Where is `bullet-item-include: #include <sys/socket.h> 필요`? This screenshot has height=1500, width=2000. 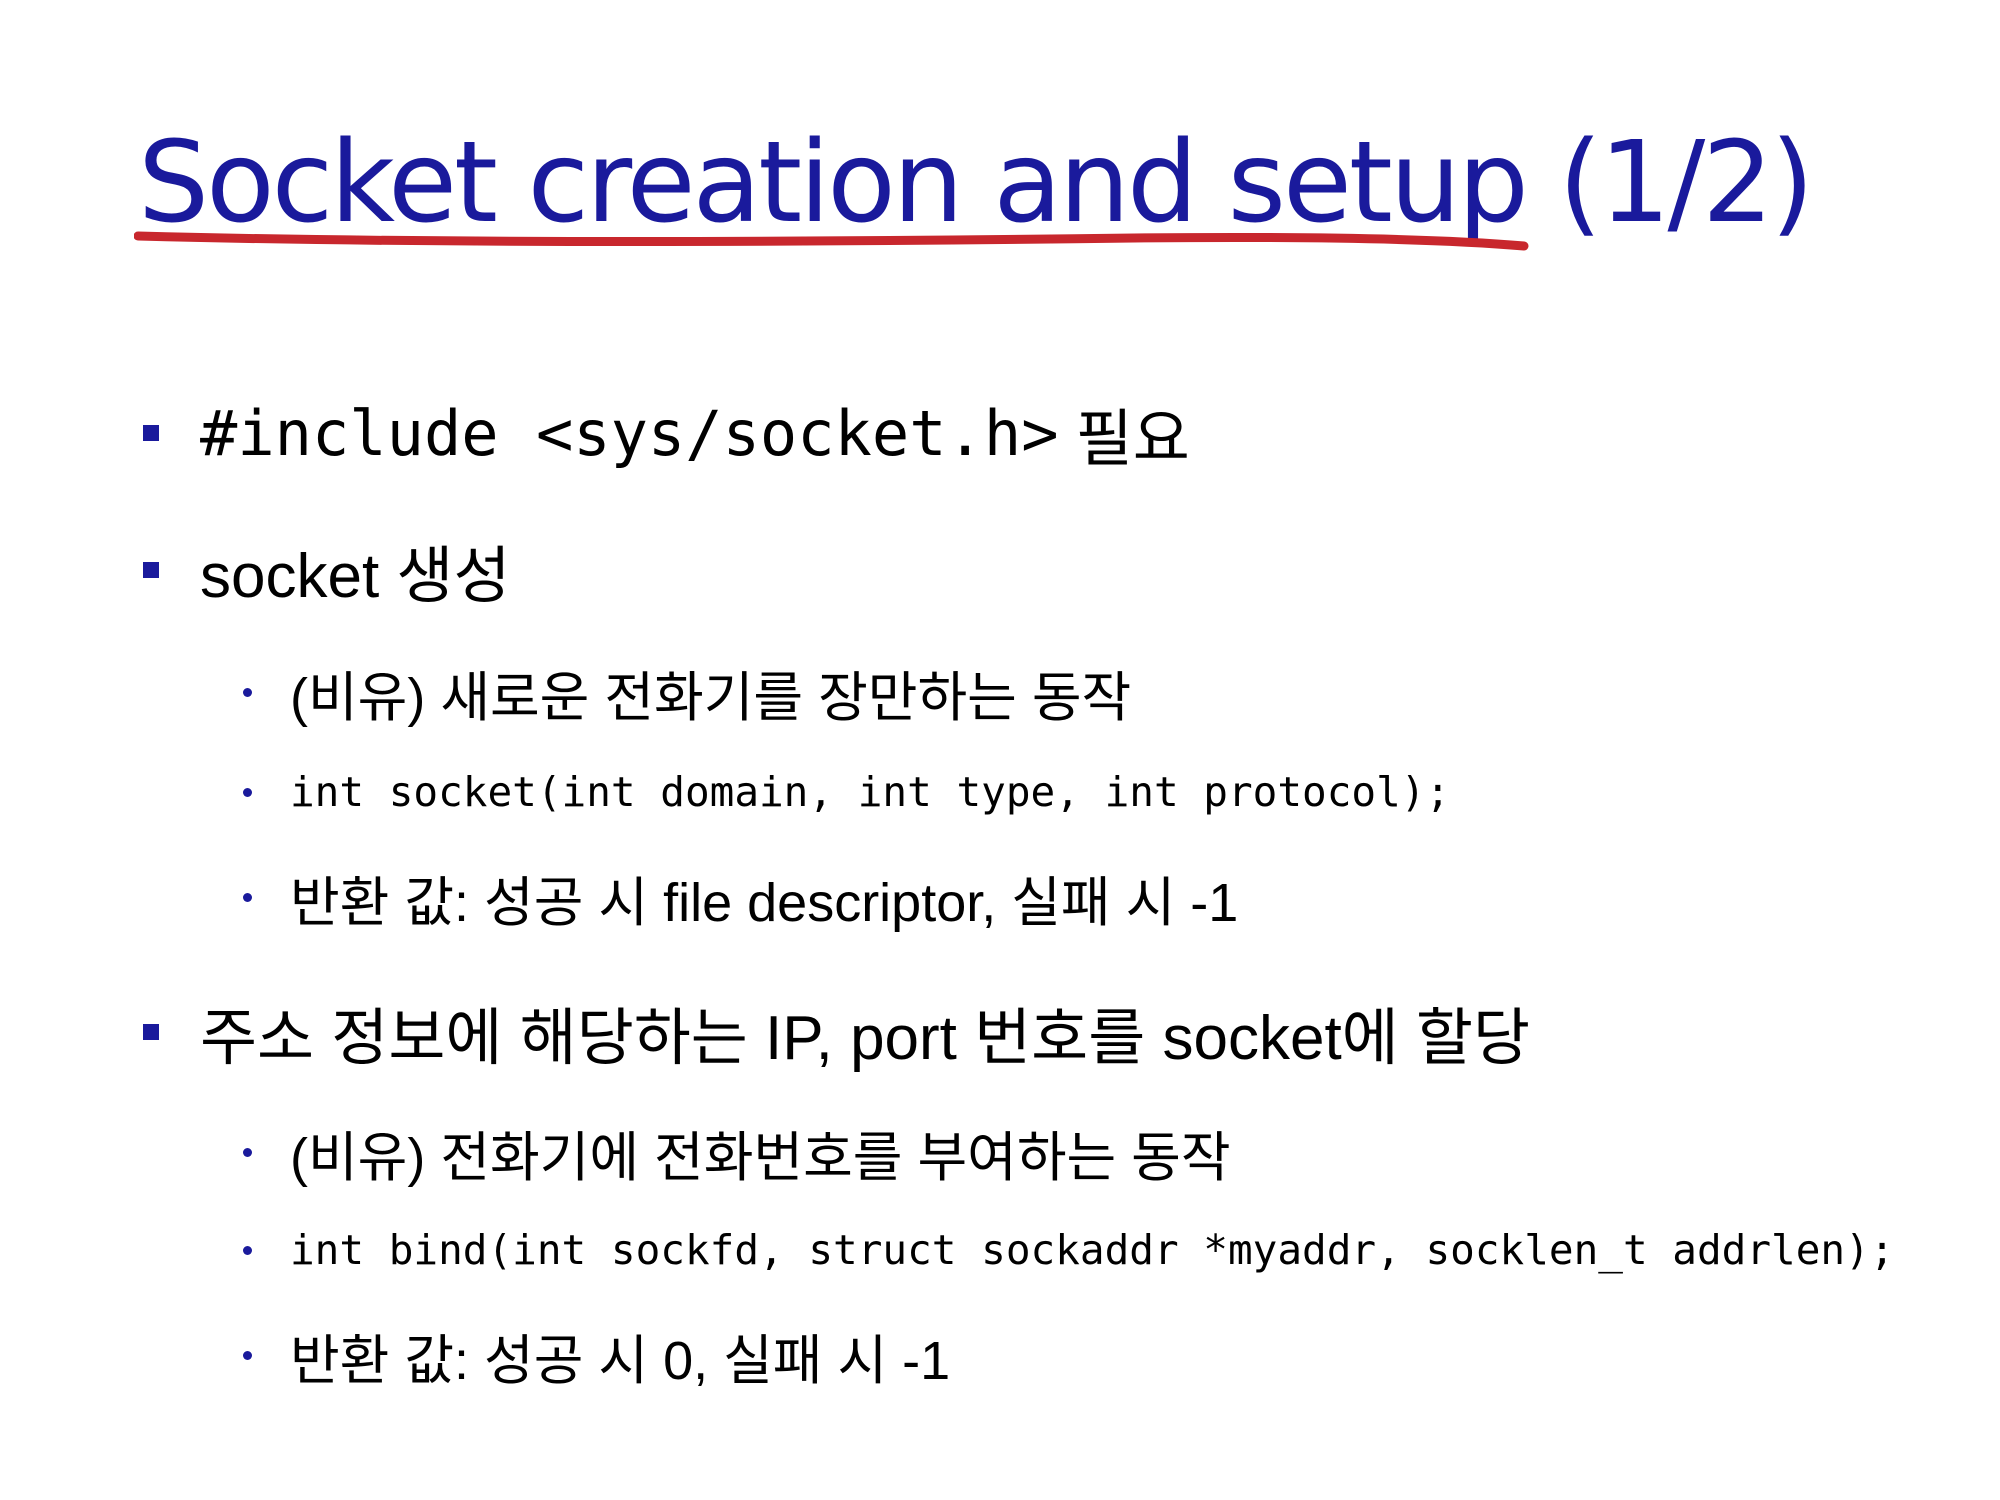
bullet-item-include: #include <sys/socket.h> 필요 is located at coordinates (666, 433).